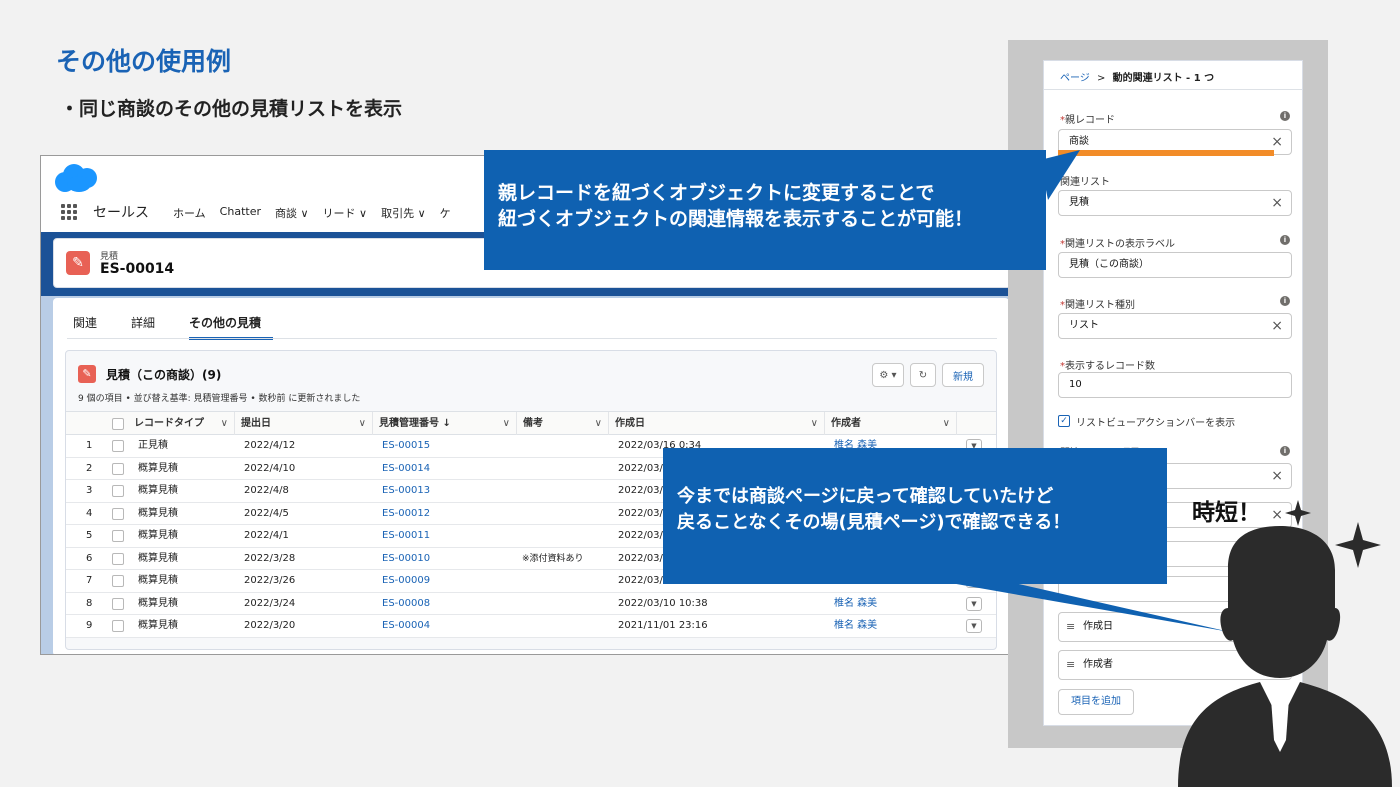 The width and height of the screenshot is (1400, 787). What do you see at coordinates (266, 535) in the screenshot?
I see `cell-submit-date: 2022/4/1` at bounding box center [266, 535].